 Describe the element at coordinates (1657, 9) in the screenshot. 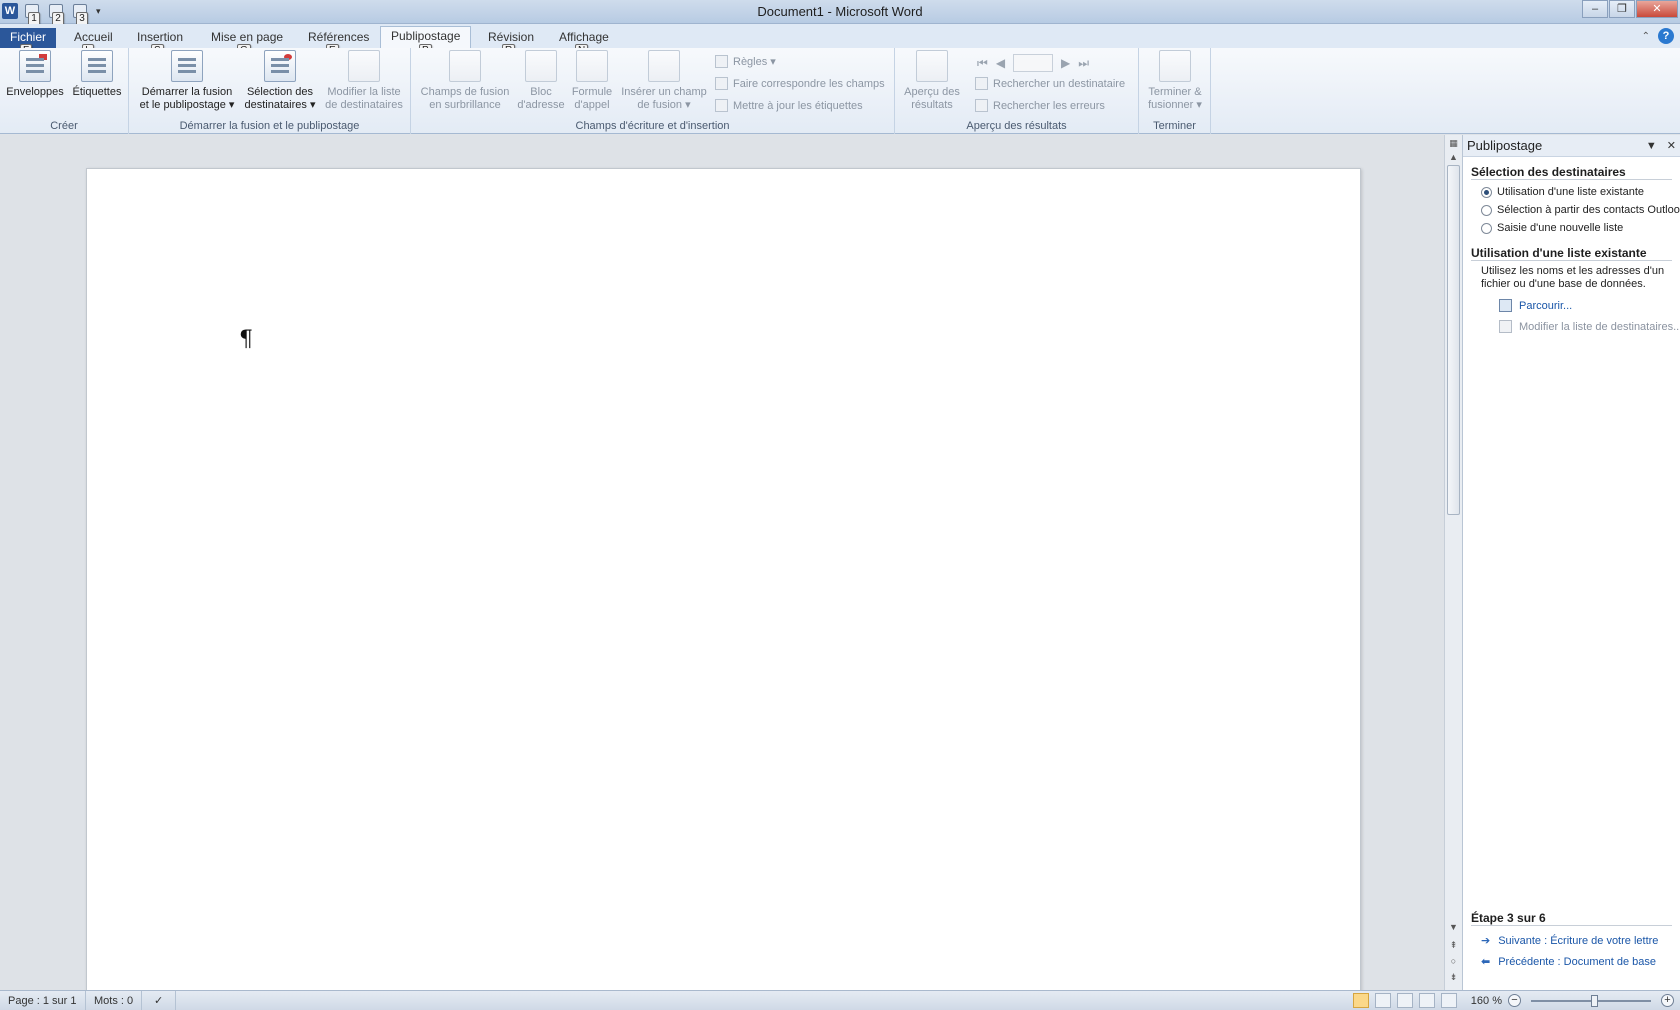

I see `close-button: ✕` at that location.